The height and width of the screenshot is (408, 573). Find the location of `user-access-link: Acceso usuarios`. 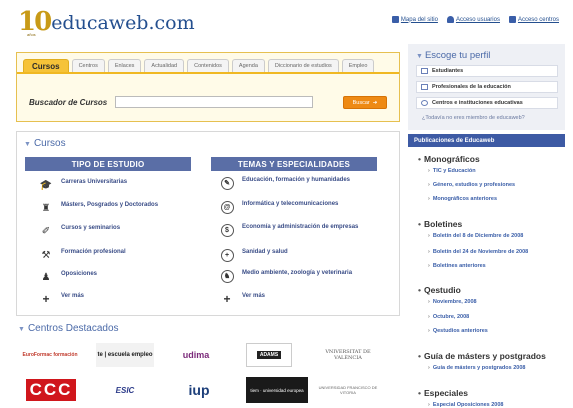

user-access-link: Acceso usuarios is located at coordinates (473, 19).